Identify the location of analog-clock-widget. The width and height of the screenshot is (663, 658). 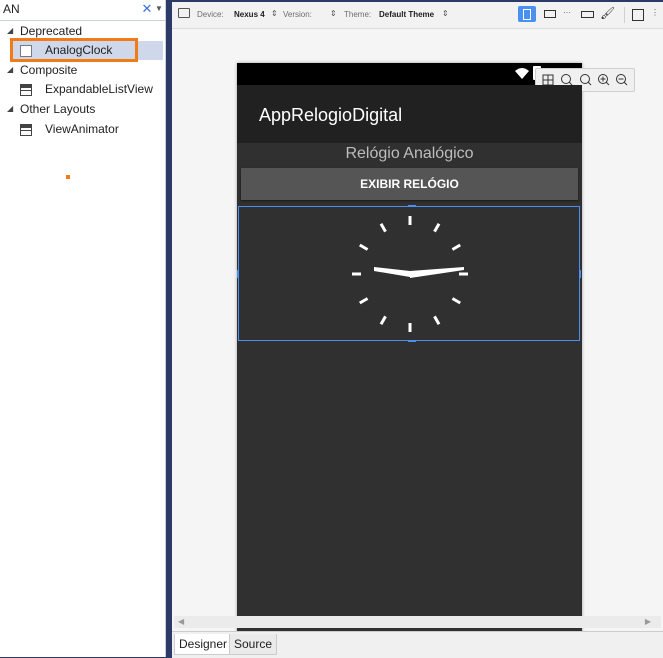
(409, 273).